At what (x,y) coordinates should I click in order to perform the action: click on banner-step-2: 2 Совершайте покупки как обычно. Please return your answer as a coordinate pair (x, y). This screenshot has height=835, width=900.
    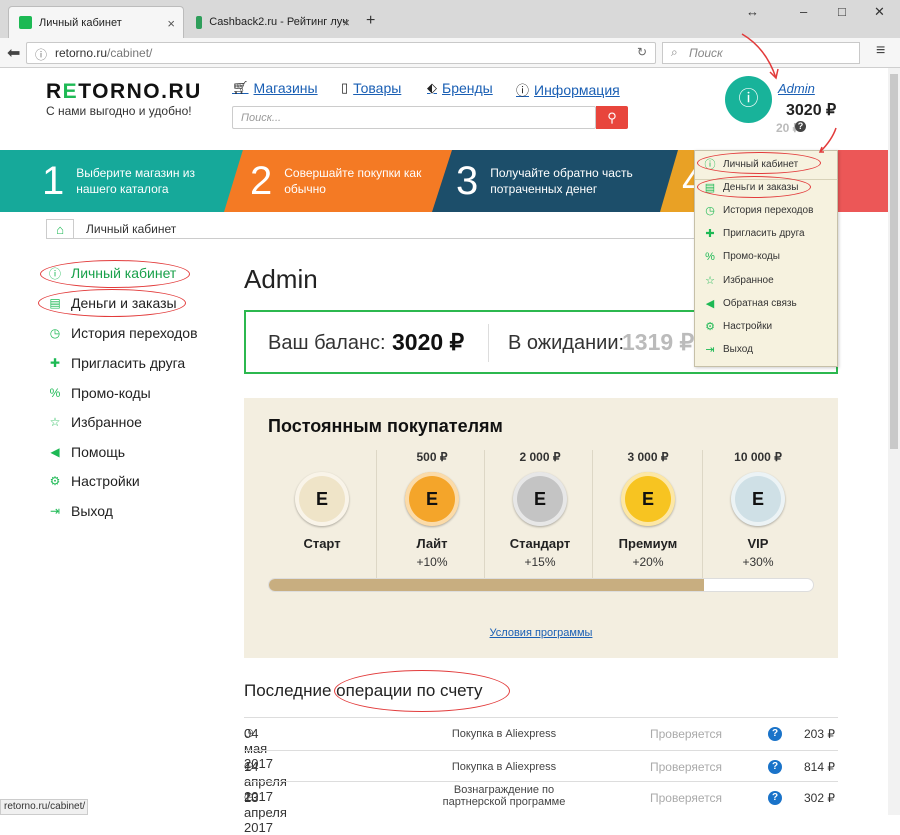
    Looking at the image, I should click on (342, 181).